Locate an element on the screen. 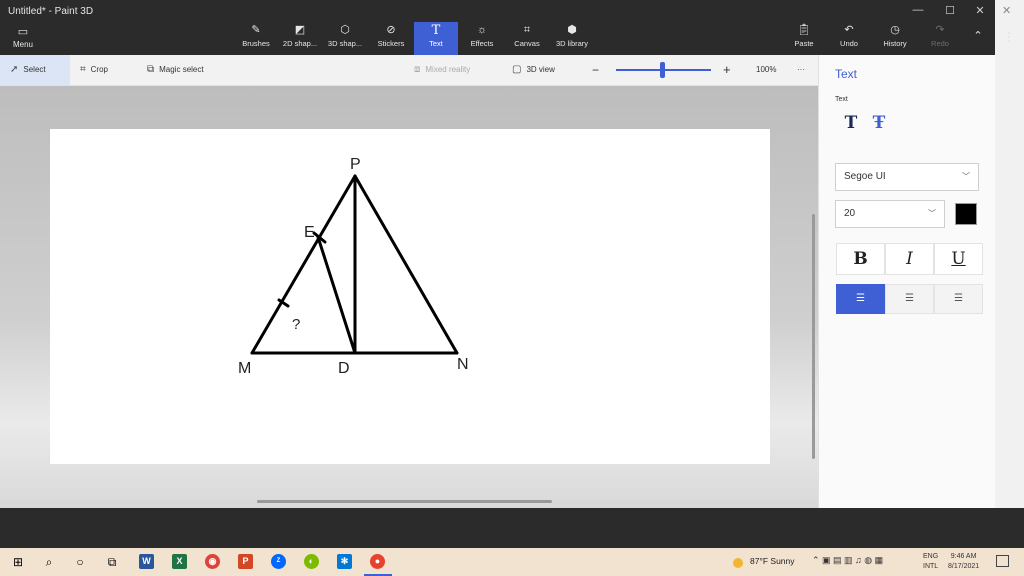  segment-pm is located at coordinates (303, 264).